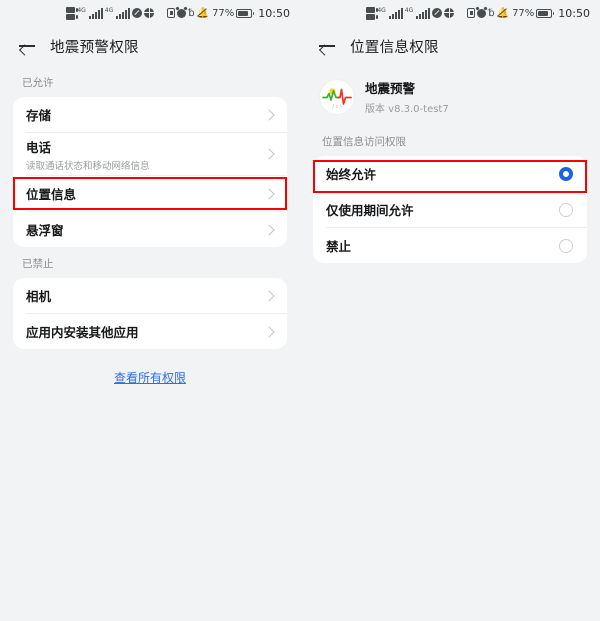  I want to click on all-permissions-link-wrap: 查看所有权限, so click(150, 367).